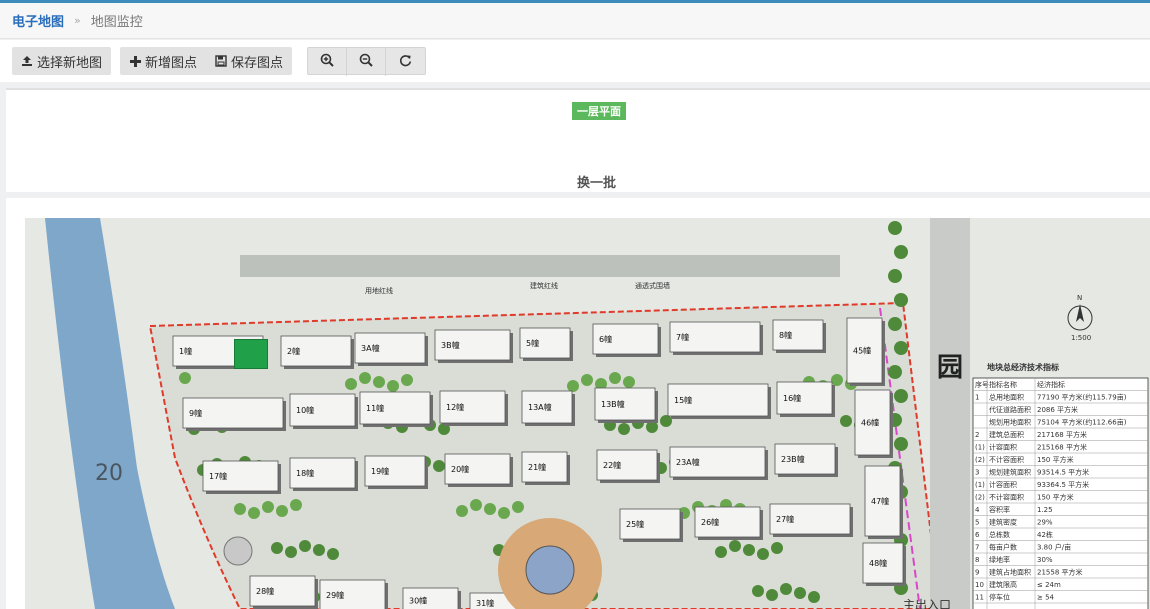  Describe the element at coordinates (575, 21) in the screenshot. I see `breadcrumb: 电子地图 » 地图监控` at that location.